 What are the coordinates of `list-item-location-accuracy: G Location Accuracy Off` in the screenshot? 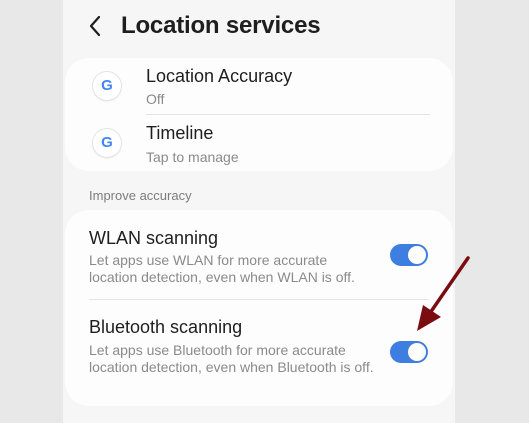 It's located at (259, 86).